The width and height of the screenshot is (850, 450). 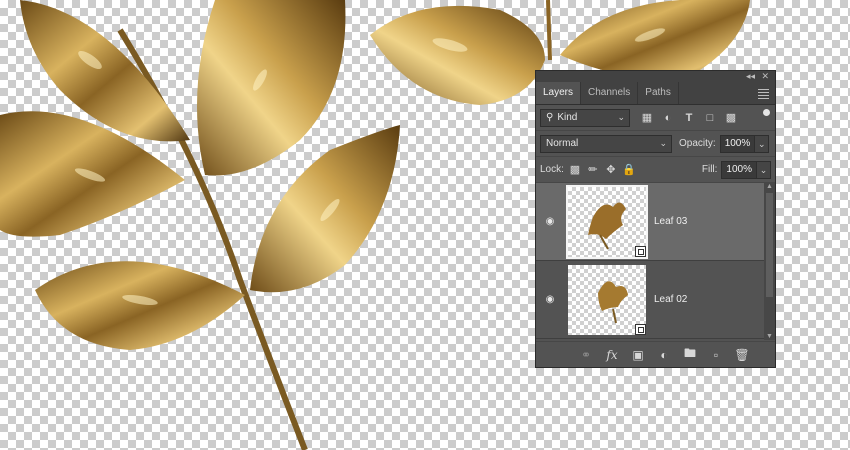 I want to click on filter-kind-dropdown: ⚲ Kind ⌄, so click(x=585, y=117).